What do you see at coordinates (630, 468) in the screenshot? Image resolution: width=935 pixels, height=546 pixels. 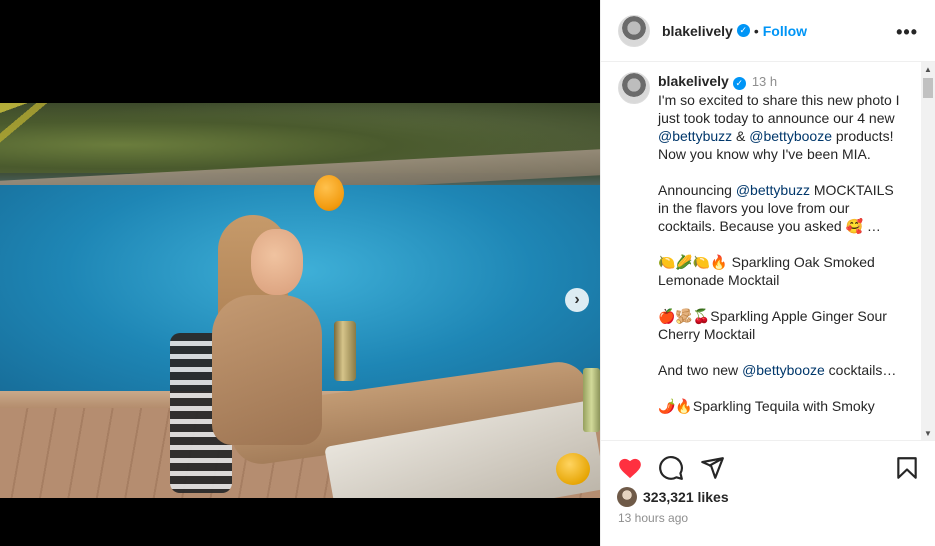 I see `heart-icon` at bounding box center [630, 468].